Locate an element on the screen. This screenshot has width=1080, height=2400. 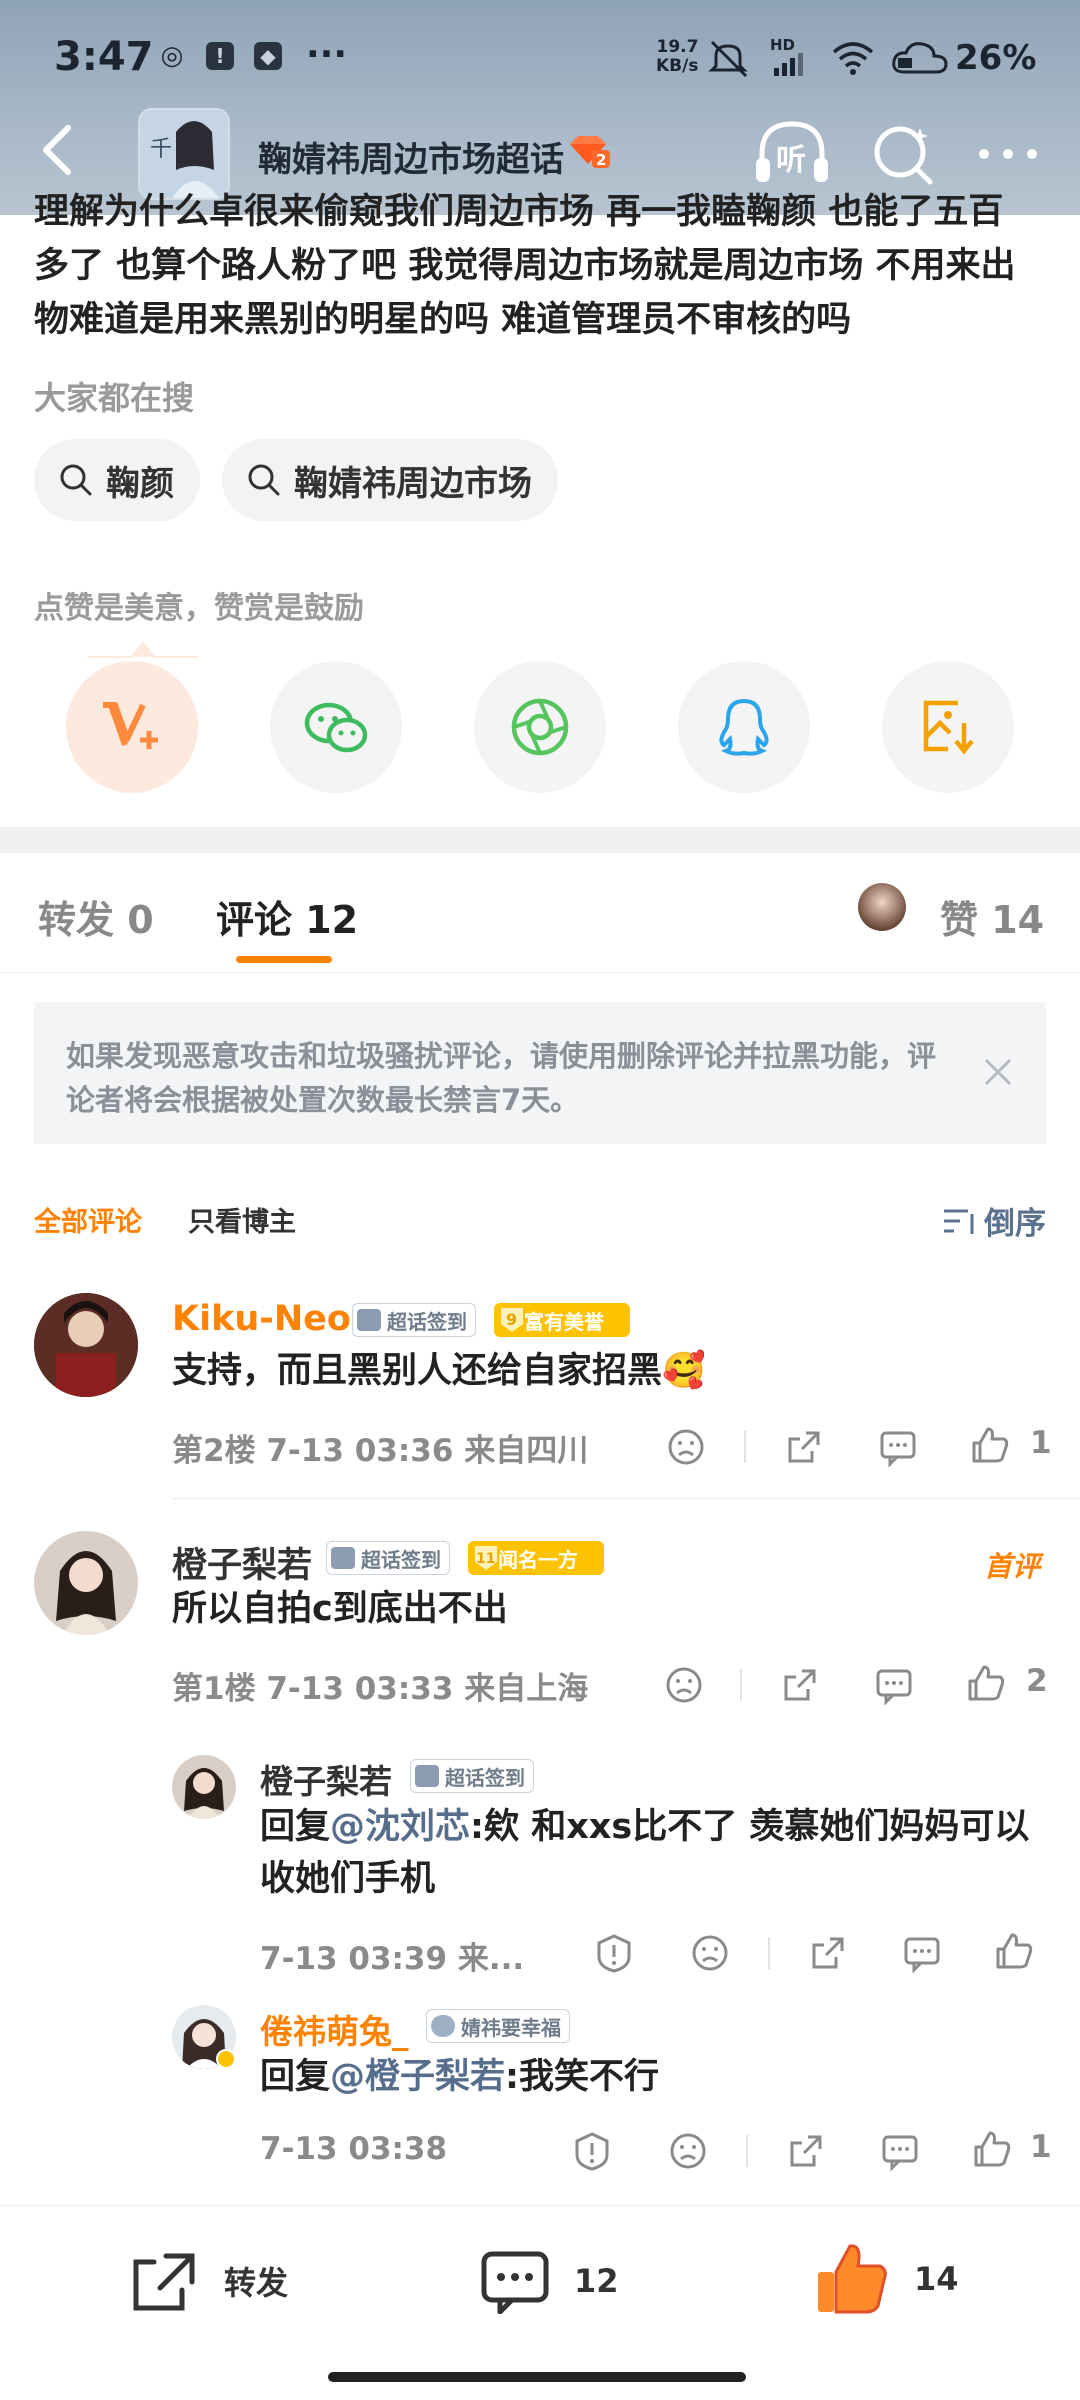
qq-icon is located at coordinates (744, 727).